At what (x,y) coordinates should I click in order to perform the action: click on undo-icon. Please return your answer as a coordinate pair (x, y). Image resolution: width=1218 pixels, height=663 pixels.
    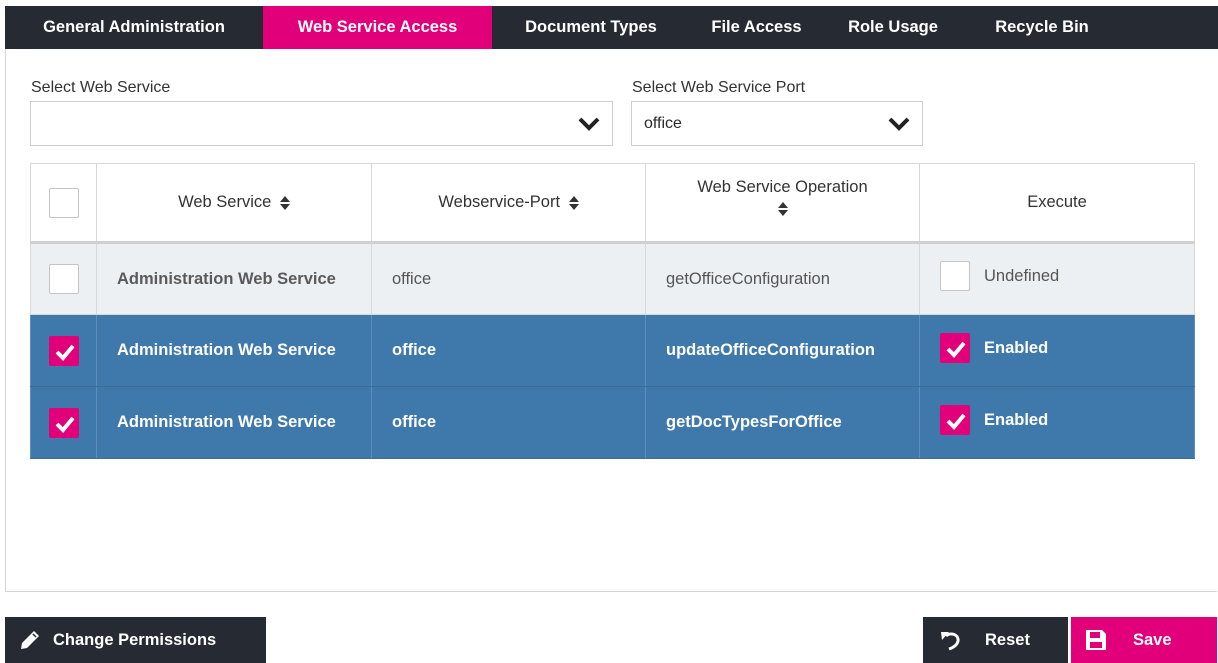
    Looking at the image, I should click on (950, 641).